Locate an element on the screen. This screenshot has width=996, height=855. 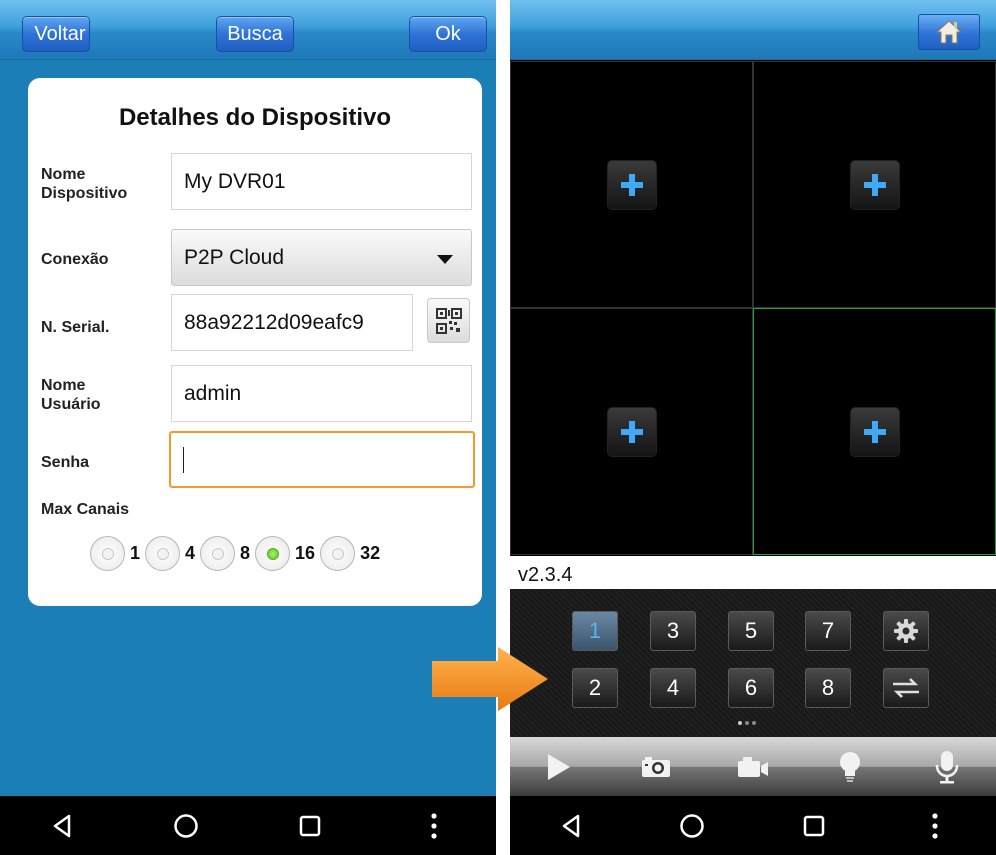
channel-button-8: 8 is located at coordinates (828, 688).